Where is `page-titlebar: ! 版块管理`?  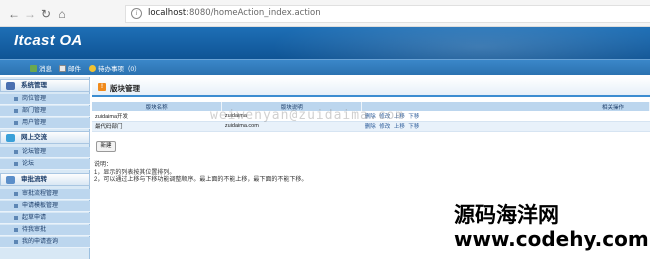 page-titlebar: ! 版块管理 is located at coordinates (371, 87).